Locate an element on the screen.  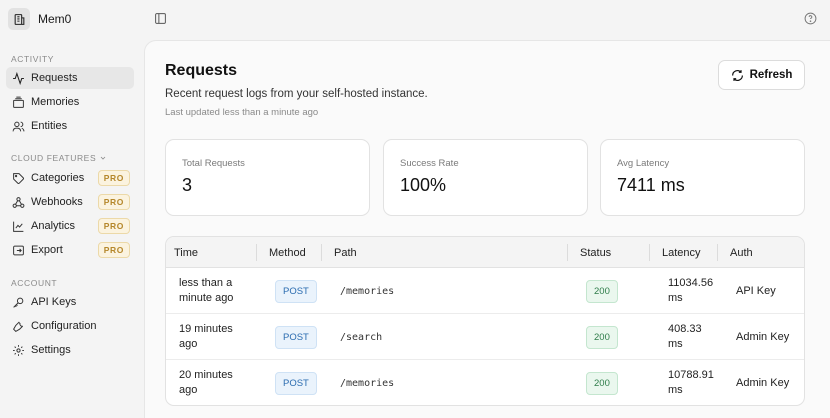
stat-value: 100% is located at coordinates (423, 185).